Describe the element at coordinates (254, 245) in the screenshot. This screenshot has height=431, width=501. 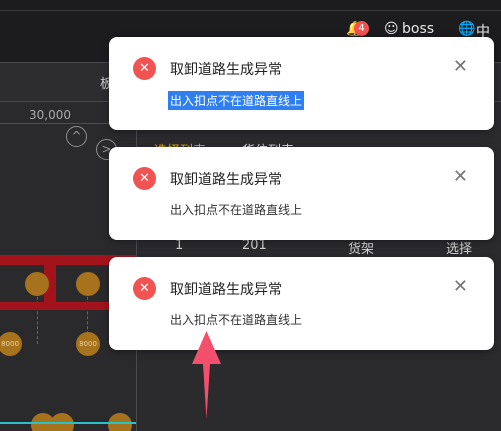
I see `table-cell-id: 201` at that location.